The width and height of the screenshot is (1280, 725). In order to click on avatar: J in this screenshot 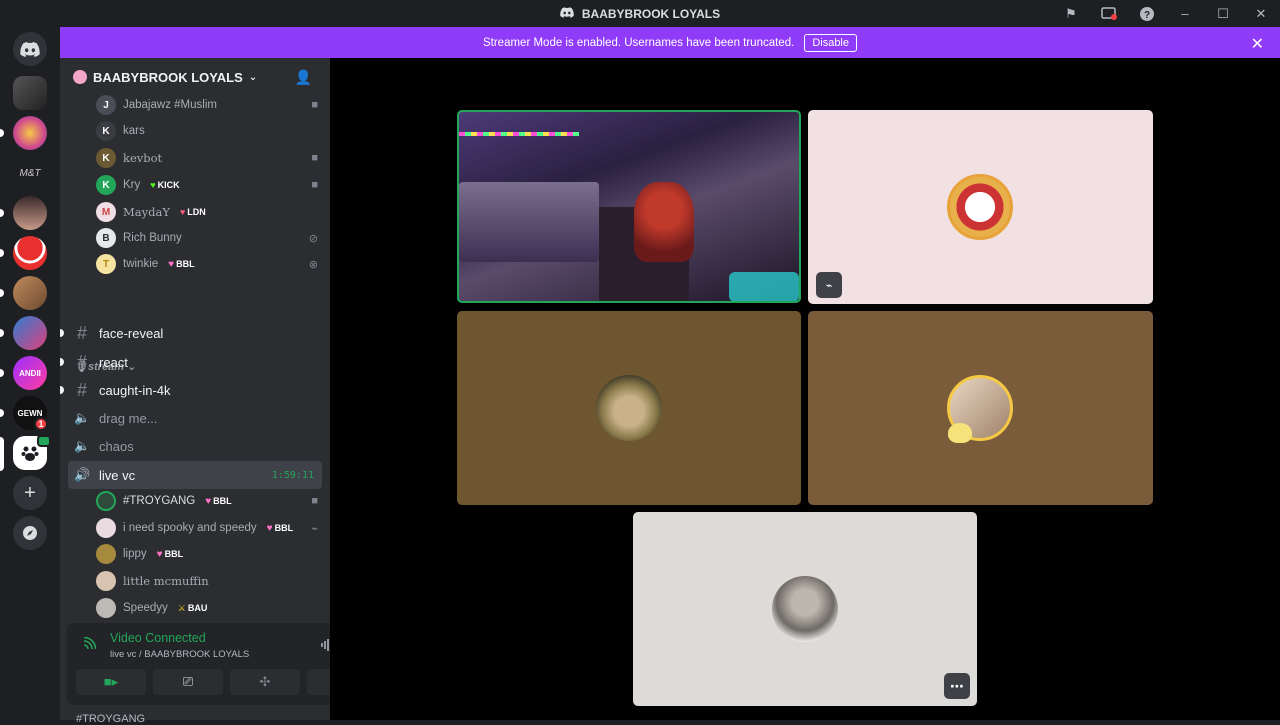, I will do `click(106, 105)`.